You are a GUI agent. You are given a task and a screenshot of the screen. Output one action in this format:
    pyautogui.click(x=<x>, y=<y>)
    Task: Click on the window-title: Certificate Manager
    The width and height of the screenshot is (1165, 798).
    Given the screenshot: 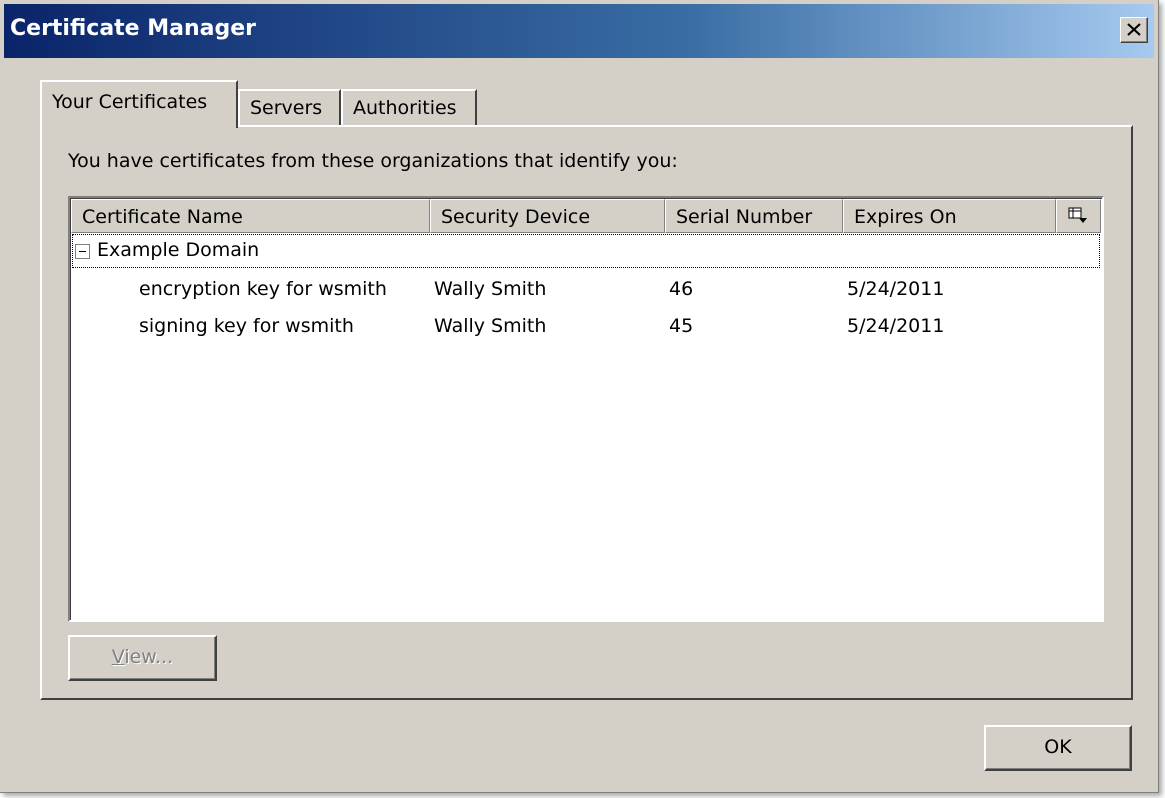 What is the action you would take?
    pyautogui.click(x=133, y=28)
    